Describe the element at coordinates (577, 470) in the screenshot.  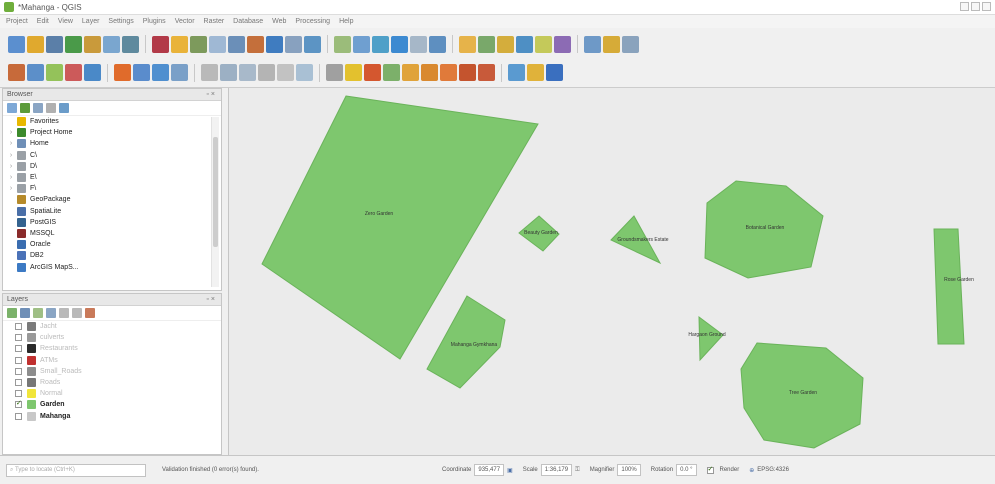
I see `lock-scale-icon: ⚿` at that location.